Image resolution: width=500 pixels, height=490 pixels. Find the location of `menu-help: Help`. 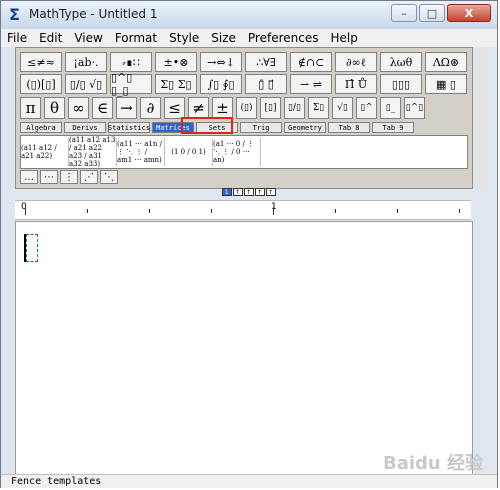

menu-help: Help is located at coordinates (343, 38).